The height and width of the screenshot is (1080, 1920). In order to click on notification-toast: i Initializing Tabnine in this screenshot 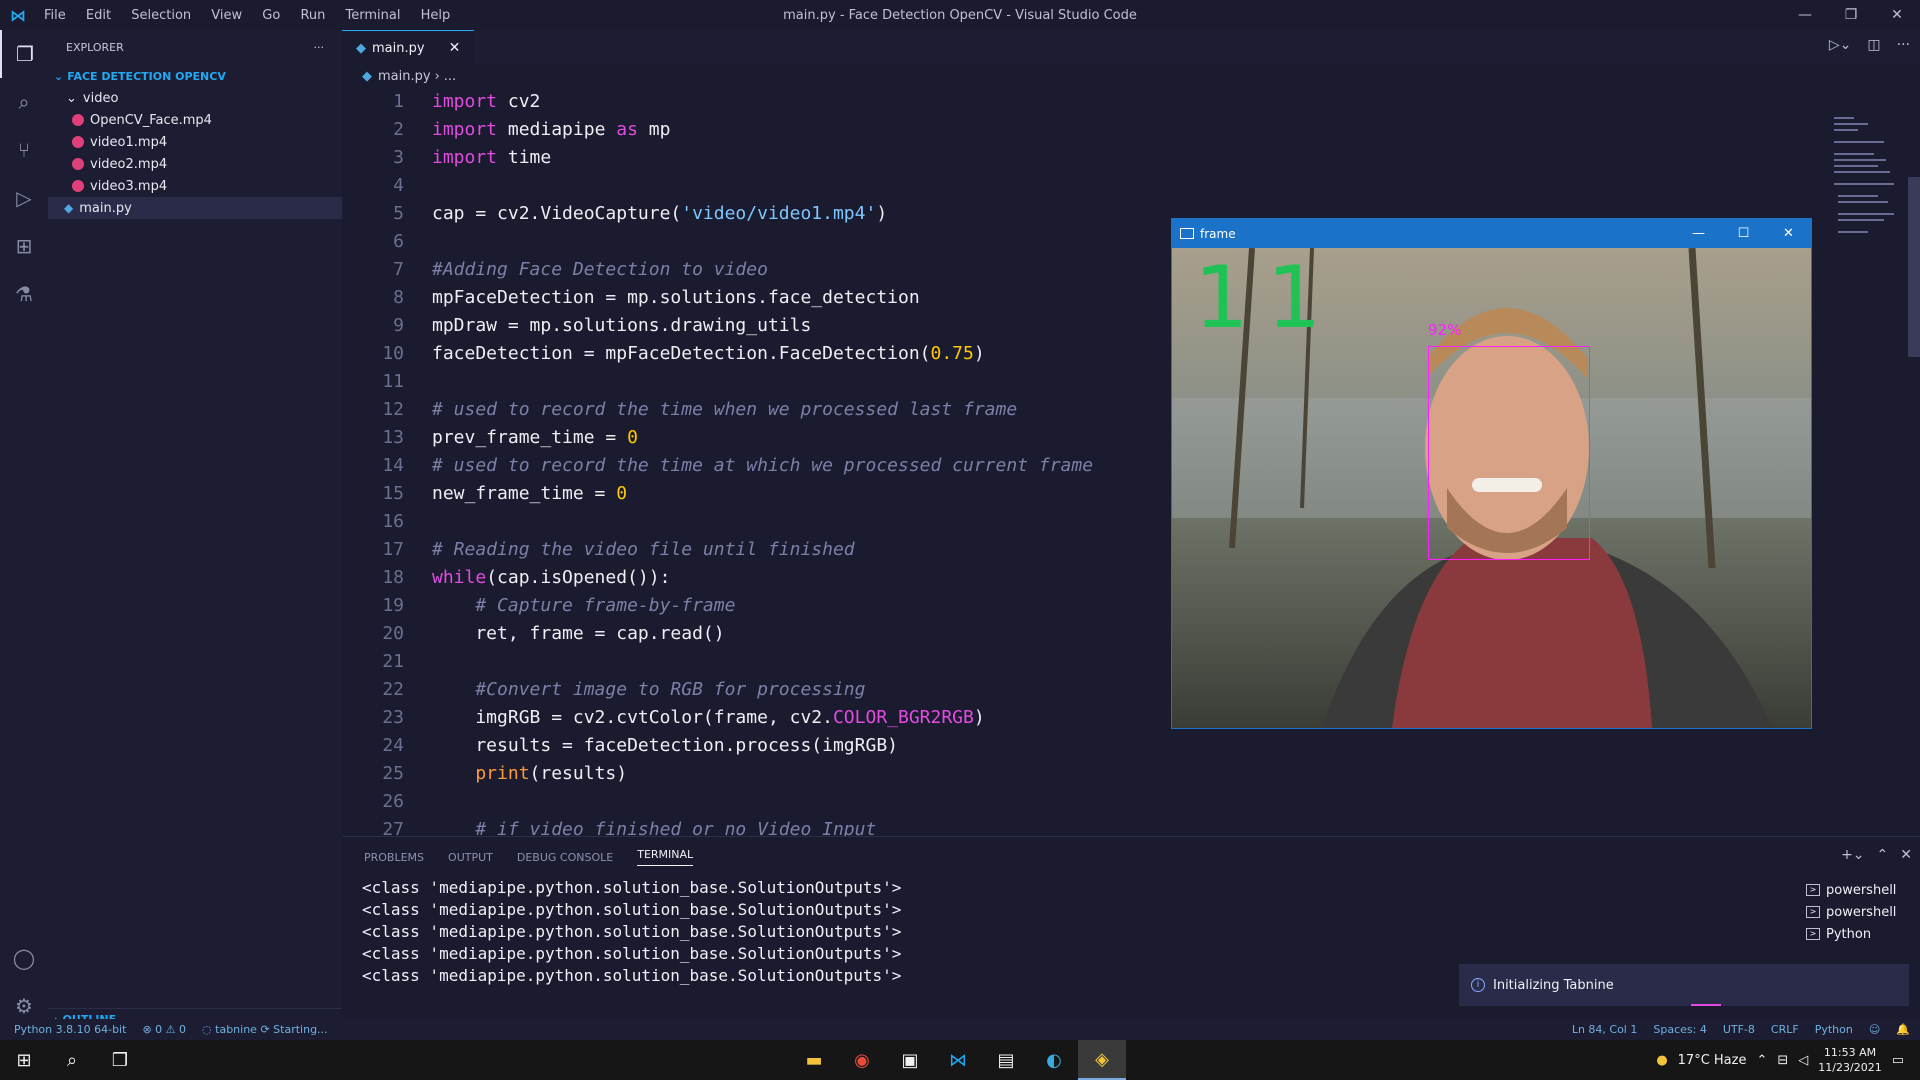, I will do `click(1684, 985)`.